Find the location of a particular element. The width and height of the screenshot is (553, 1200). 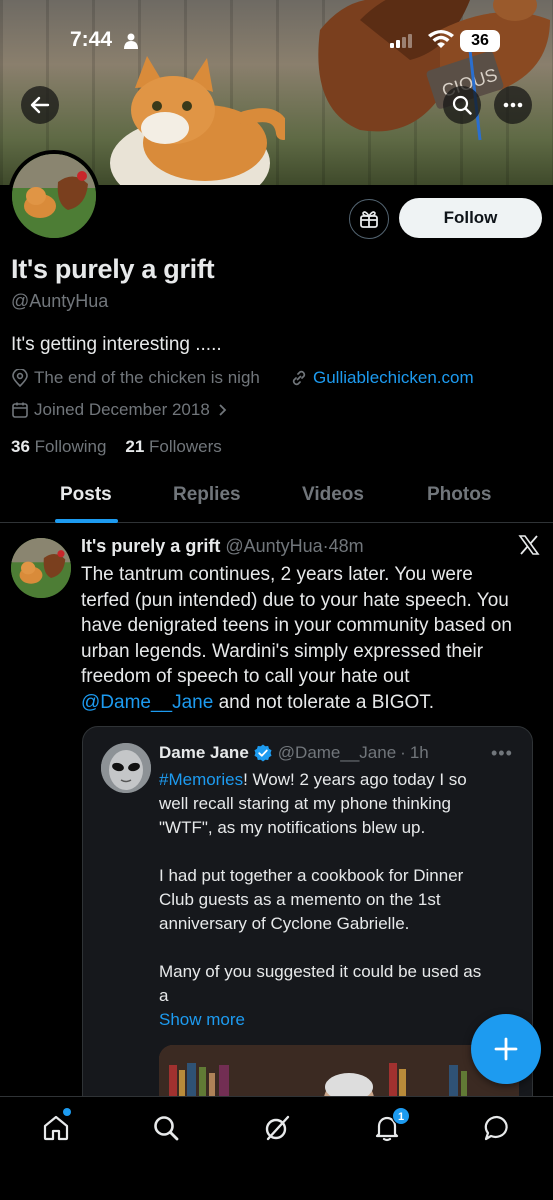

tab-photos: Photos is located at coordinates (459, 495).